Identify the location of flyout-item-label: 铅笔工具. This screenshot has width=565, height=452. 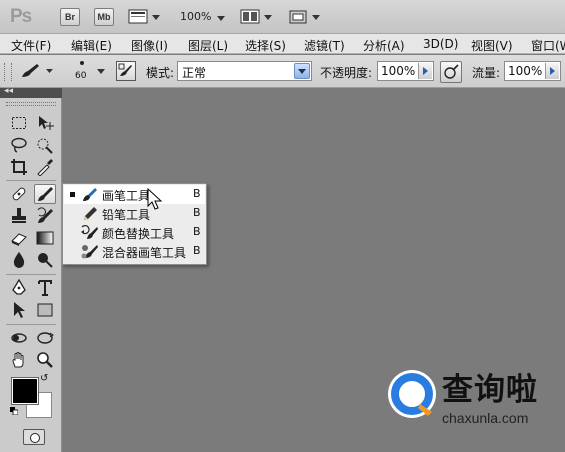
(126, 215).